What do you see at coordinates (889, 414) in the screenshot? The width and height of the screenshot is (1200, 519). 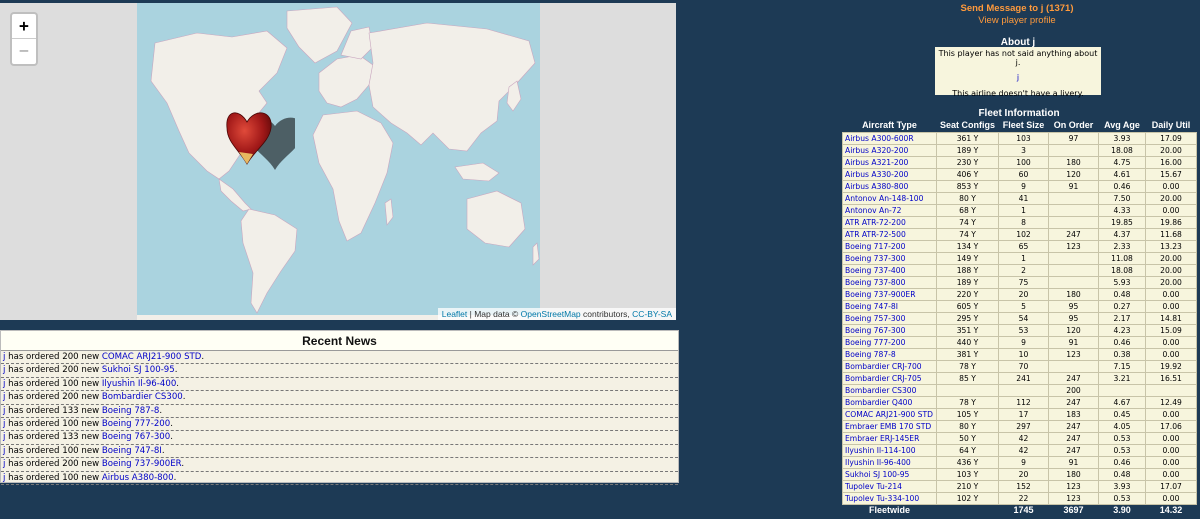 I see `aircraft-type-link: COMAC ARJ21-900 STD` at bounding box center [889, 414].